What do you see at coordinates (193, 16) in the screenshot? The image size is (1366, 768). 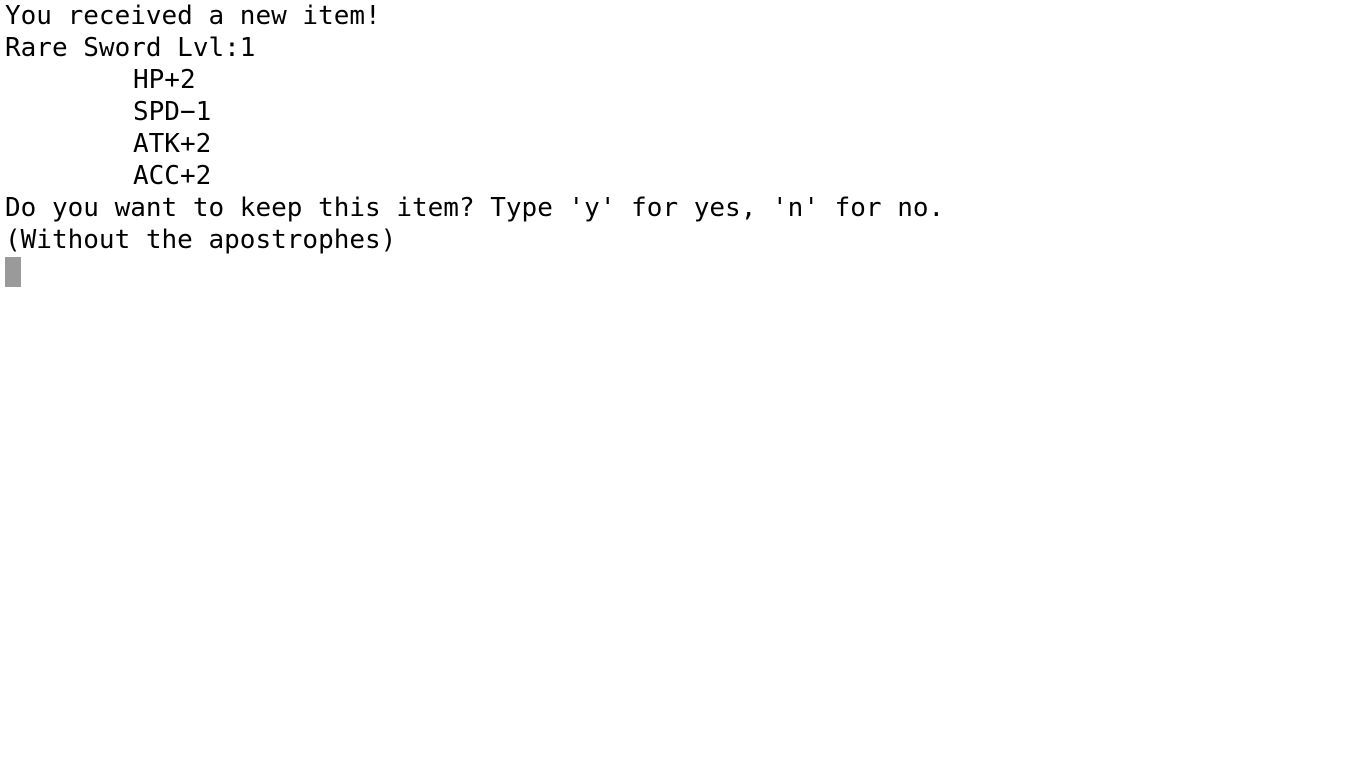 I see `item-received-message: You received a new item!` at bounding box center [193, 16].